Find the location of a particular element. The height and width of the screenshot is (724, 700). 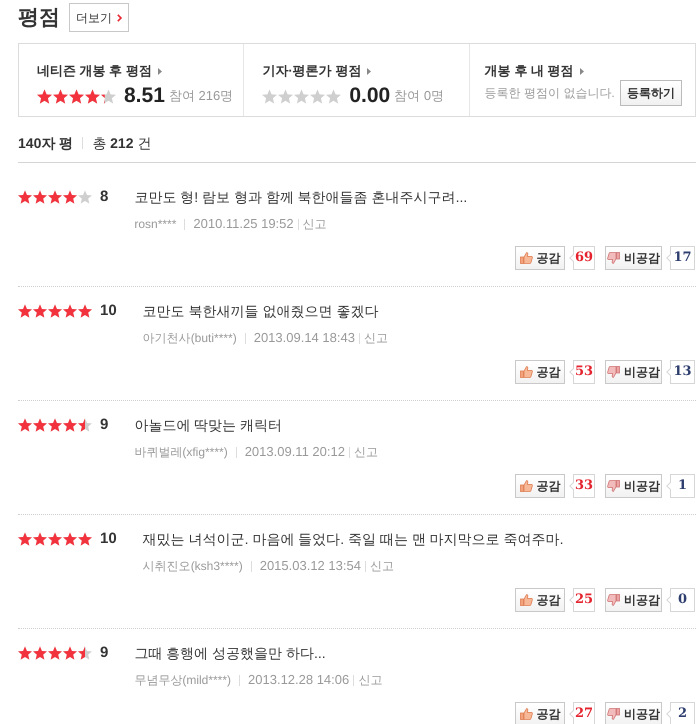

rating-label: 개봉 후 내 평점 is located at coordinates (529, 71).